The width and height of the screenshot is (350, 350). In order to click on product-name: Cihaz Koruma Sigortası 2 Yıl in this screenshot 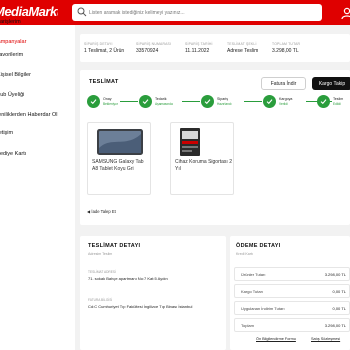, I will do `click(203, 165)`.